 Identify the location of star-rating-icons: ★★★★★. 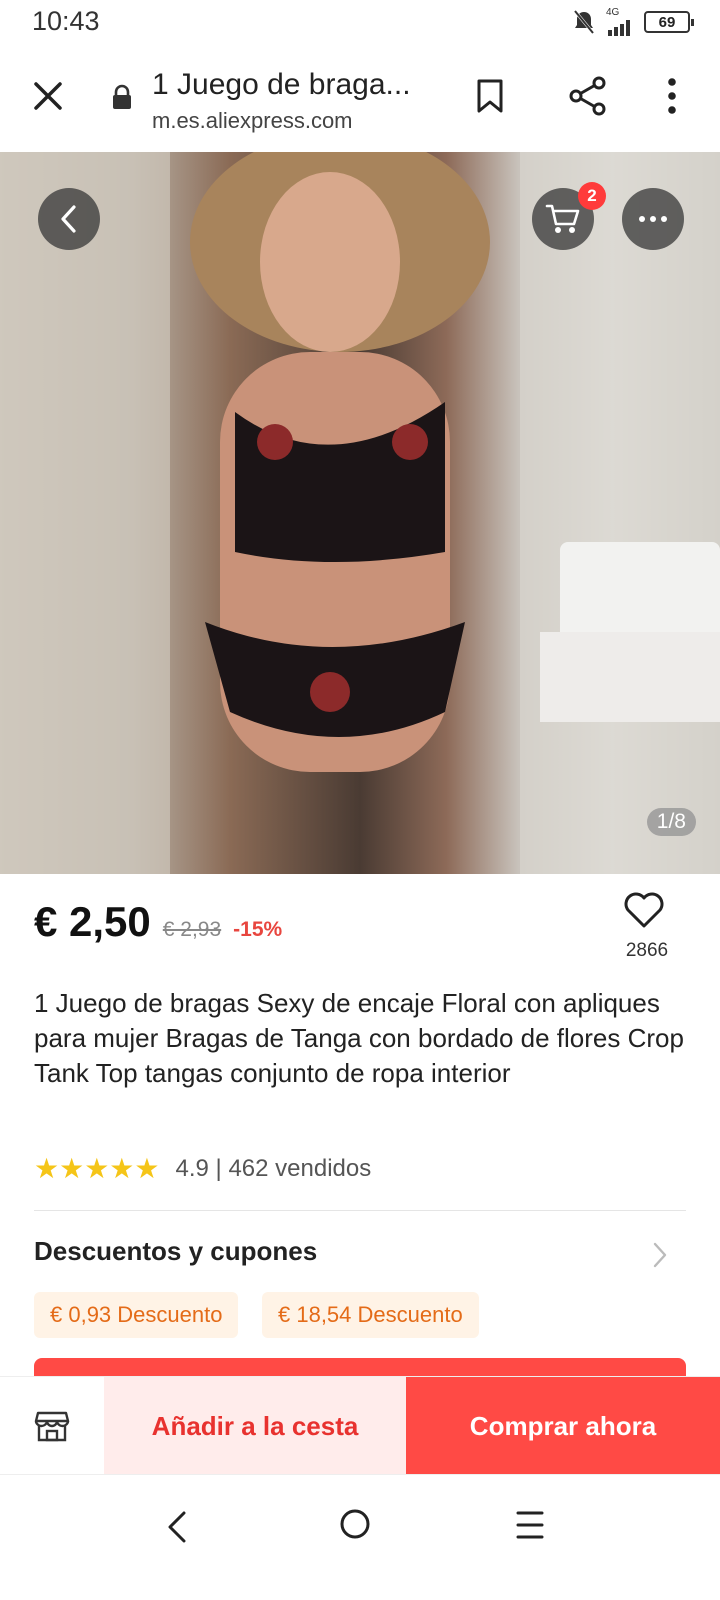
(97, 1168).